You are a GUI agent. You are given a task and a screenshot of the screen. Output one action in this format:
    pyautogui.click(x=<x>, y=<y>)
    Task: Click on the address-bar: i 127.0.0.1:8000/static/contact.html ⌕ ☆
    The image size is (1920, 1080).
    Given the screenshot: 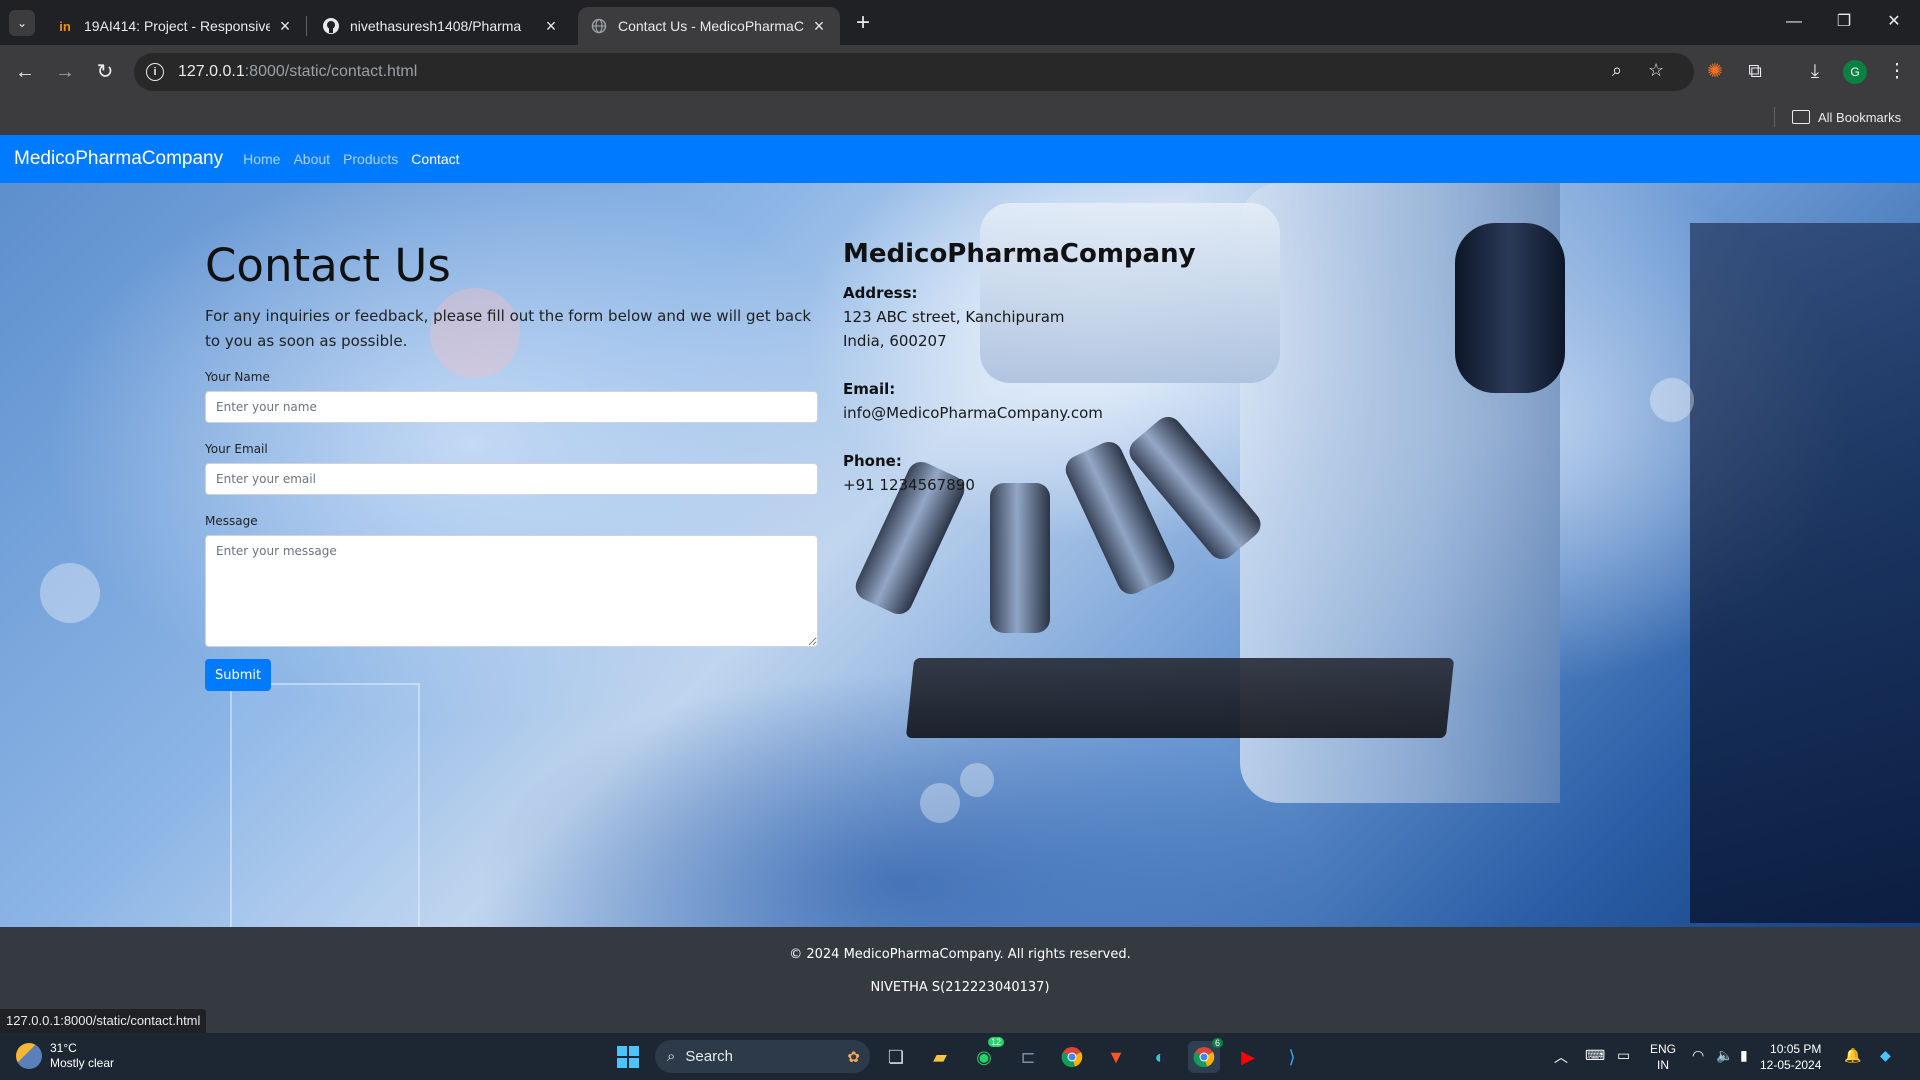 What is the action you would take?
    pyautogui.click(x=914, y=72)
    